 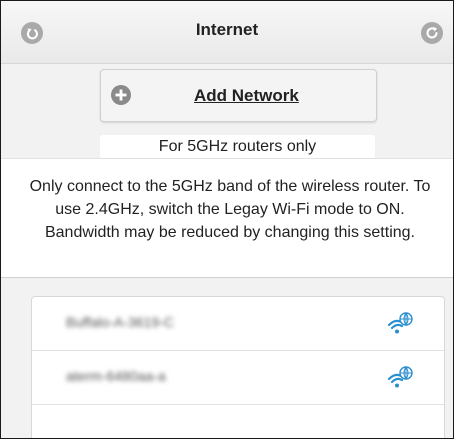 I want to click on page-title: Internet, so click(x=227, y=29).